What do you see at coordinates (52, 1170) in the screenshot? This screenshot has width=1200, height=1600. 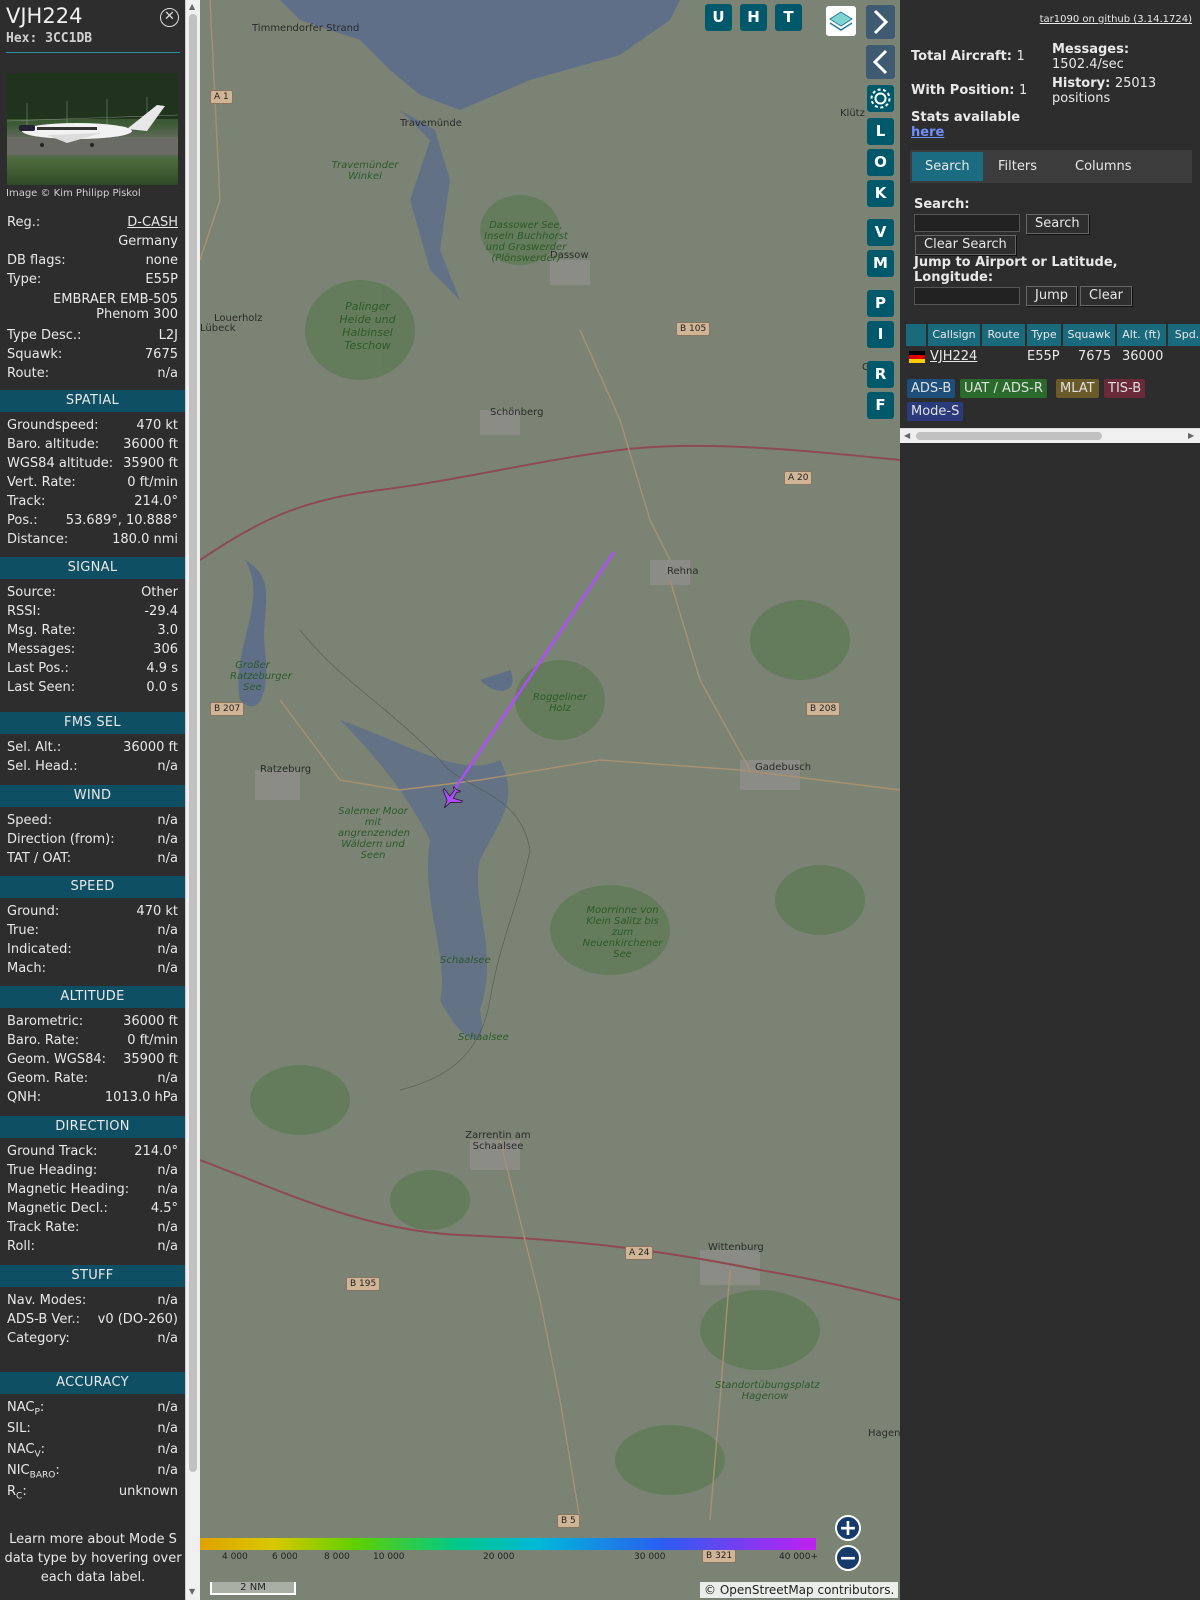 I see `detail-label: True Heading:` at bounding box center [52, 1170].